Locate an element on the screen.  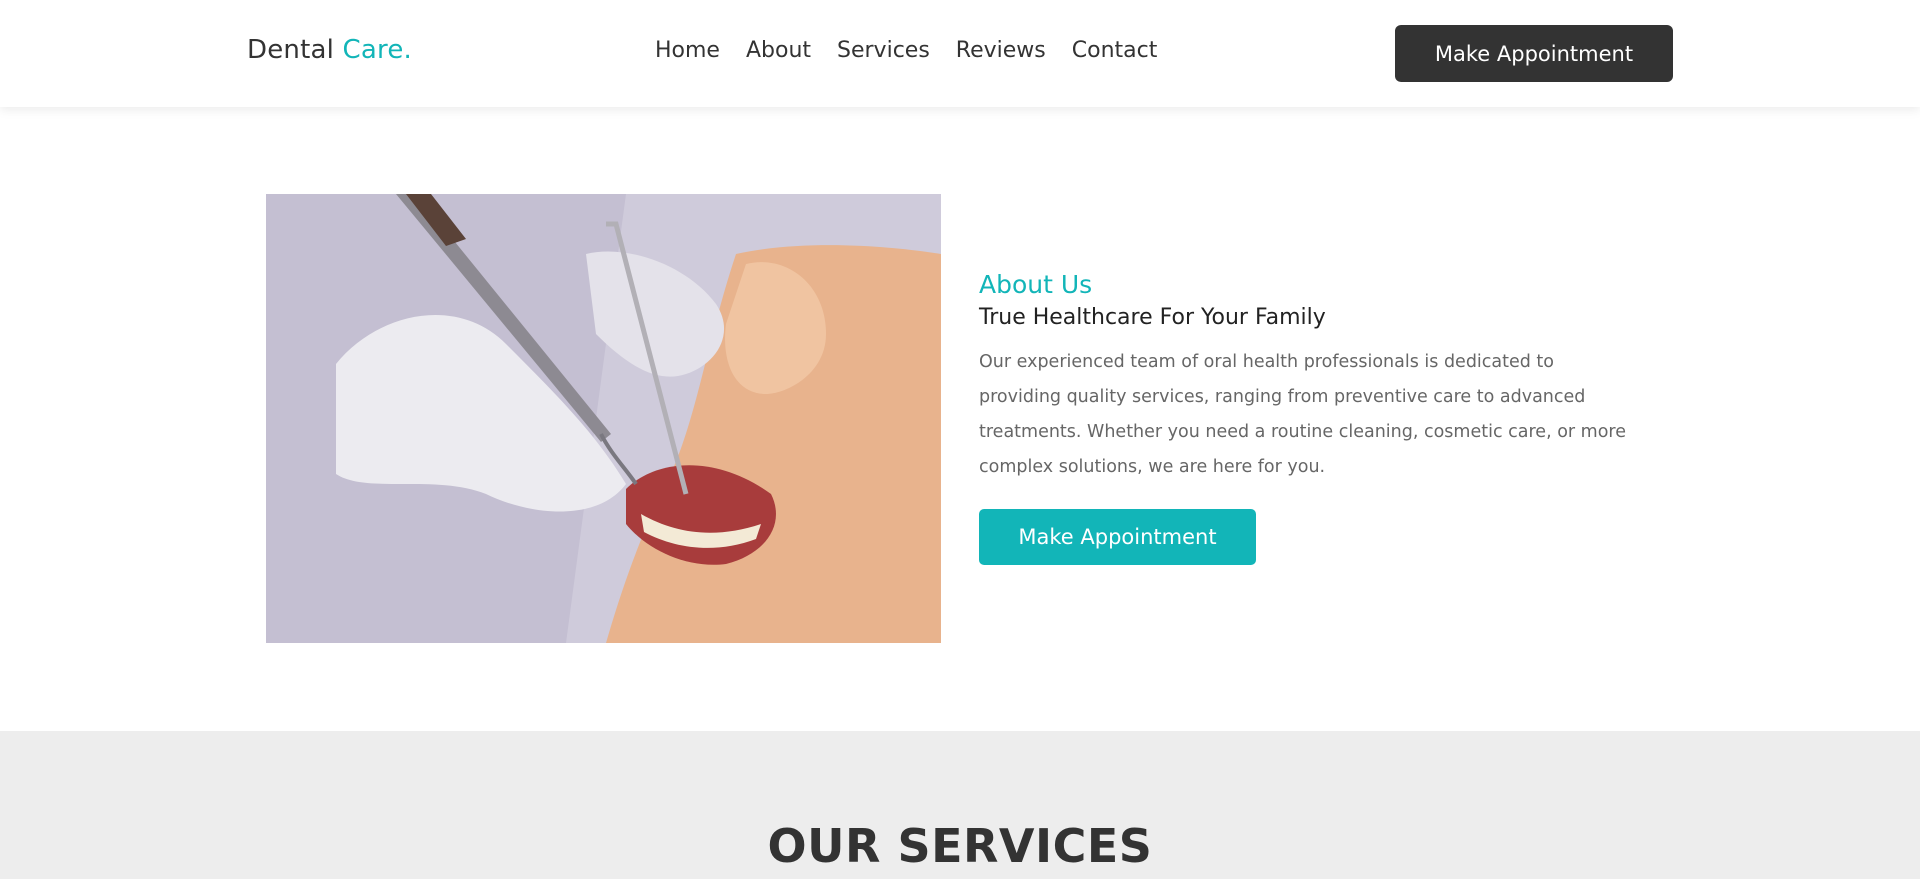
logo-main-text: Dental is located at coordinates (291, 50).